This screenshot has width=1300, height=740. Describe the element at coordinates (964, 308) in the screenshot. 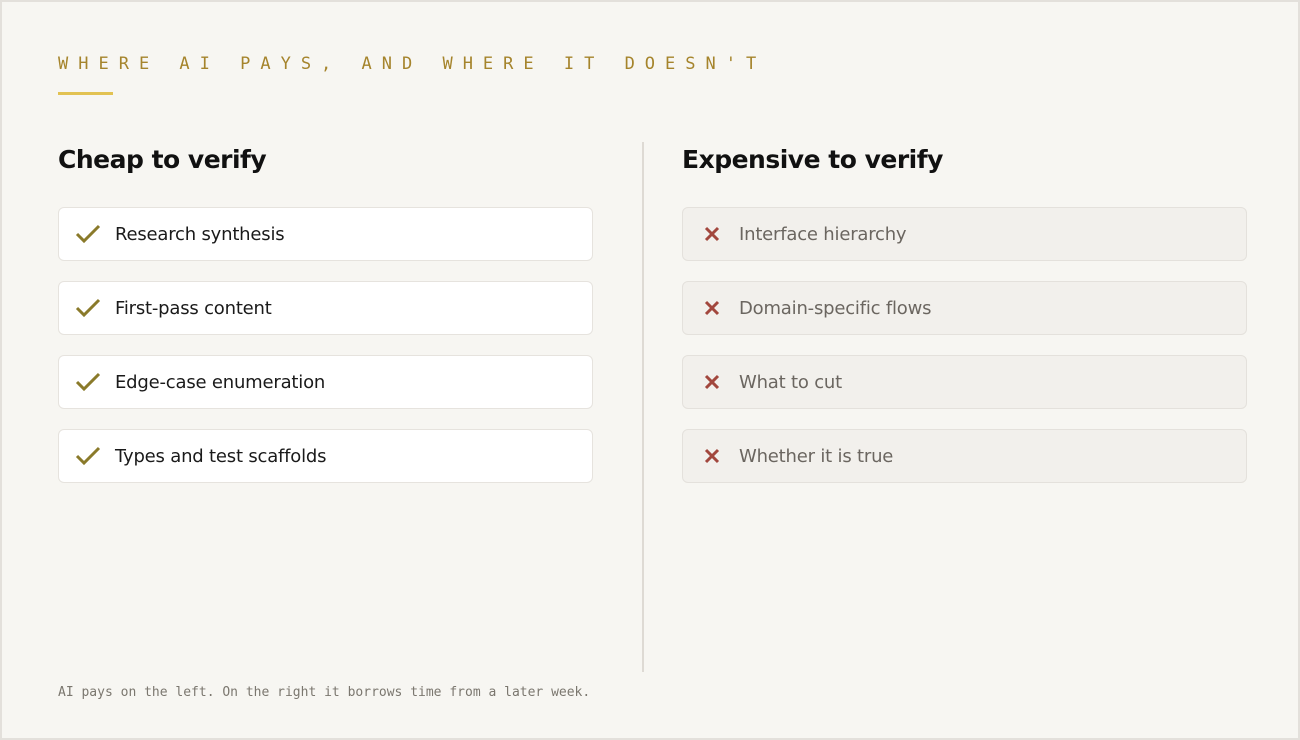

I see `list-item: Domain-specific flows` at that location.